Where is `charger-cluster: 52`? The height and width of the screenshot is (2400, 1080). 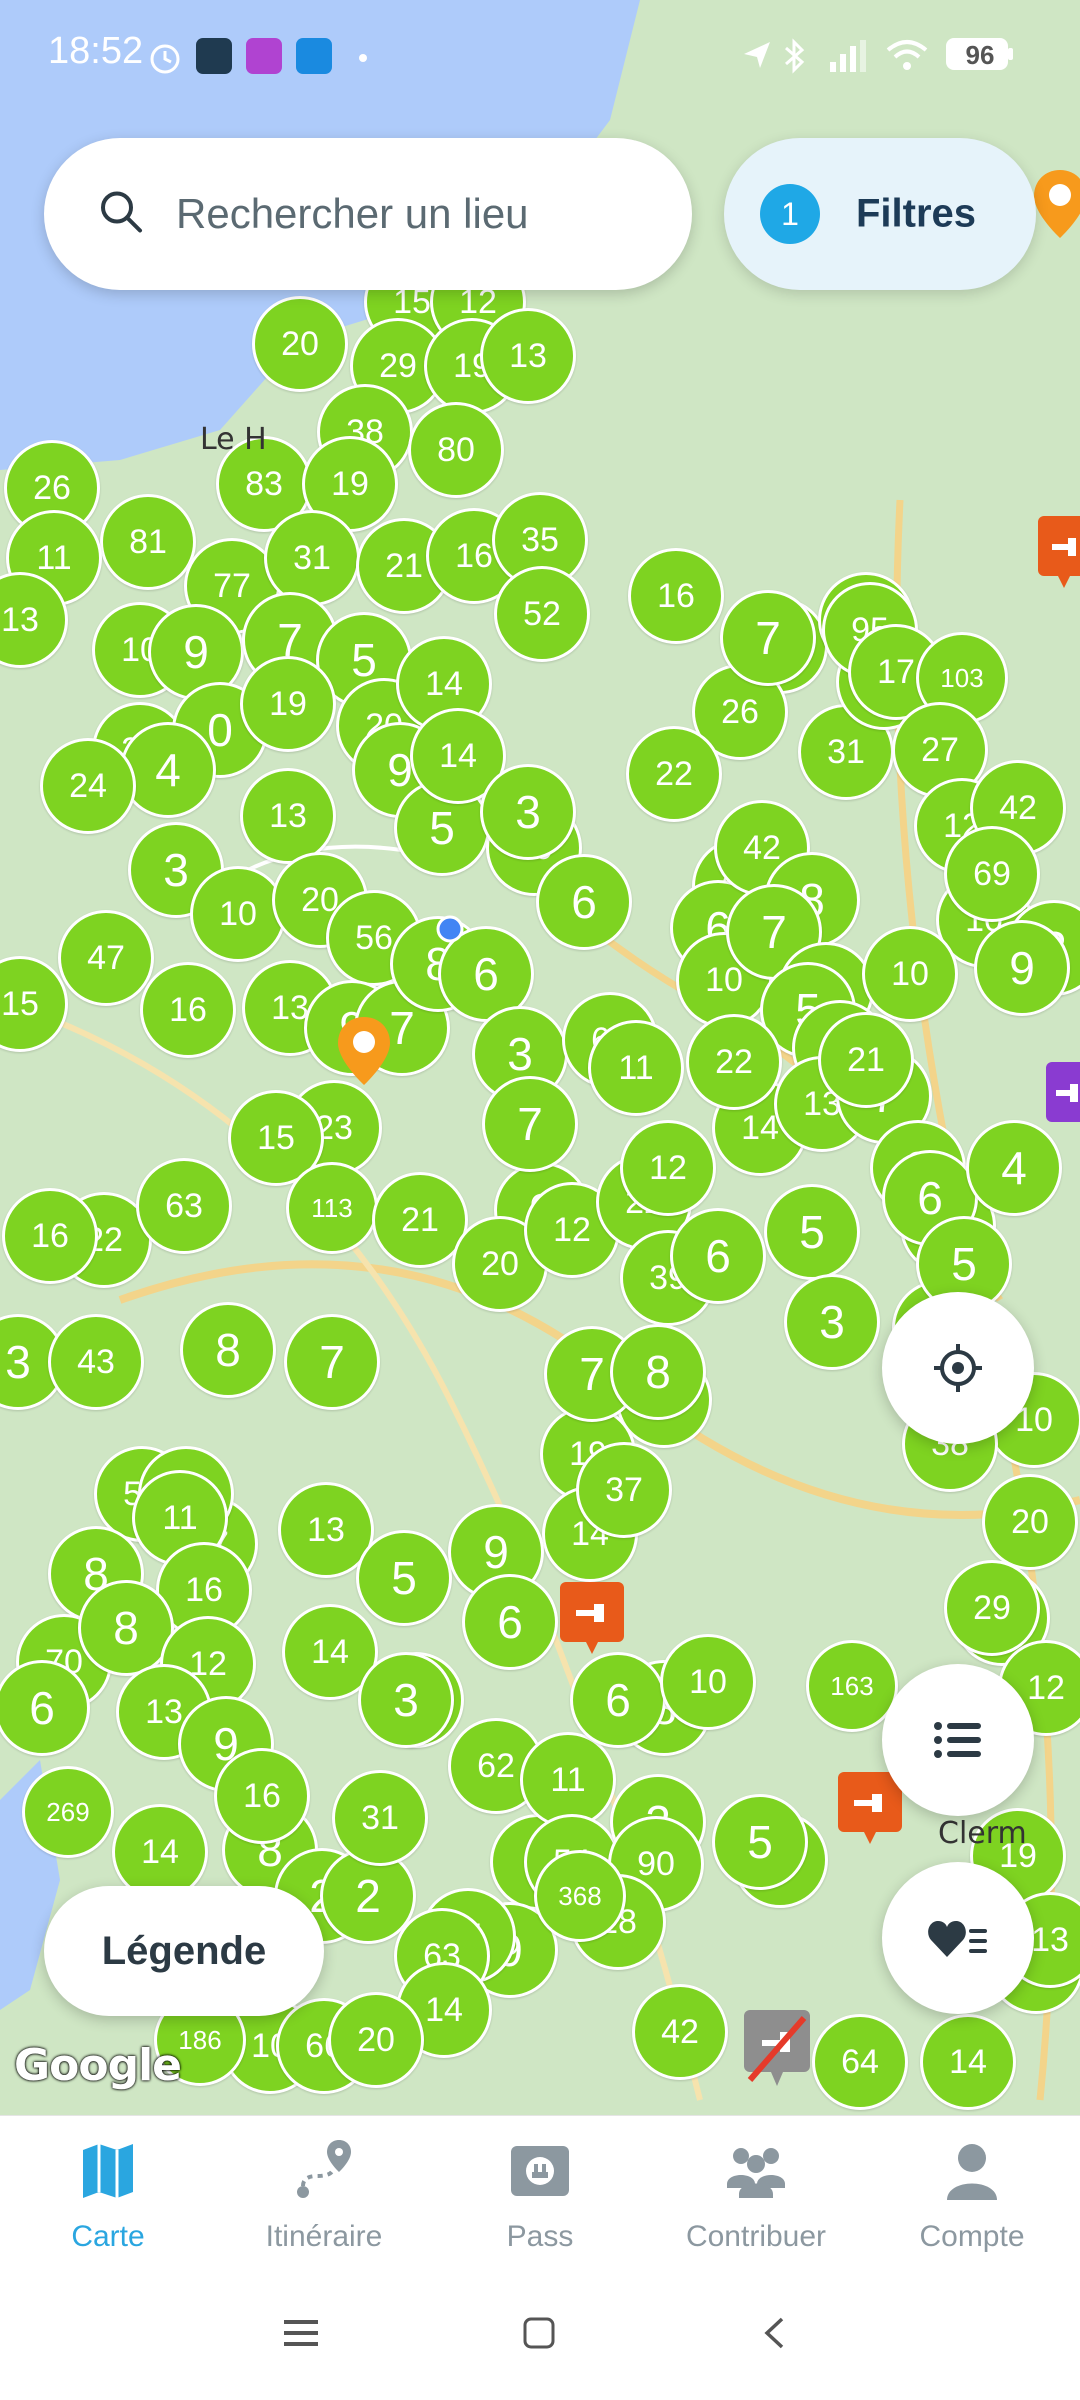 charger-cluster: 52 is located at coordinates (542, 614).